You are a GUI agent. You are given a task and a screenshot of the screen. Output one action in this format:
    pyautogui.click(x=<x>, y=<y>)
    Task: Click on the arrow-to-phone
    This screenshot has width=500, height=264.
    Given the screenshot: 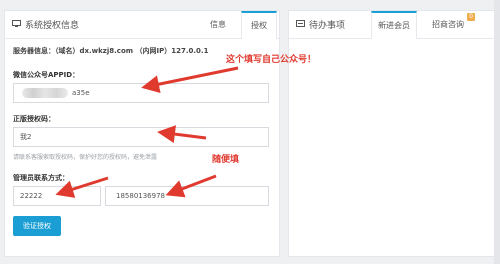 What is the action you would take?
    pyautogui.click(x=191, y=186)
    